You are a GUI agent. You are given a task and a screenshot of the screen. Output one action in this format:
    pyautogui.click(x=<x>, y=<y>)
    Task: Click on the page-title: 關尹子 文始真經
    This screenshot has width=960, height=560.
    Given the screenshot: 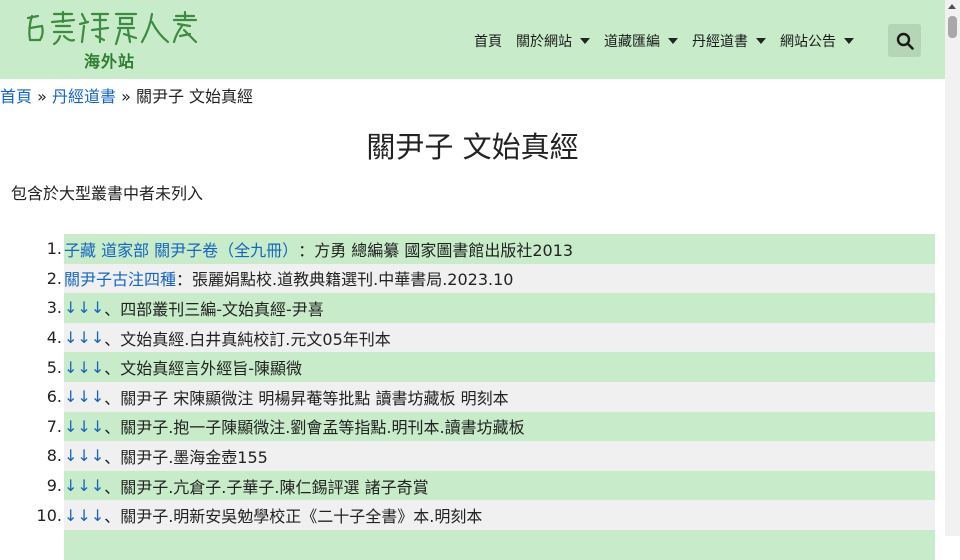 What is the action you would take?
    pyautogui.click(x=472, y=147)
    